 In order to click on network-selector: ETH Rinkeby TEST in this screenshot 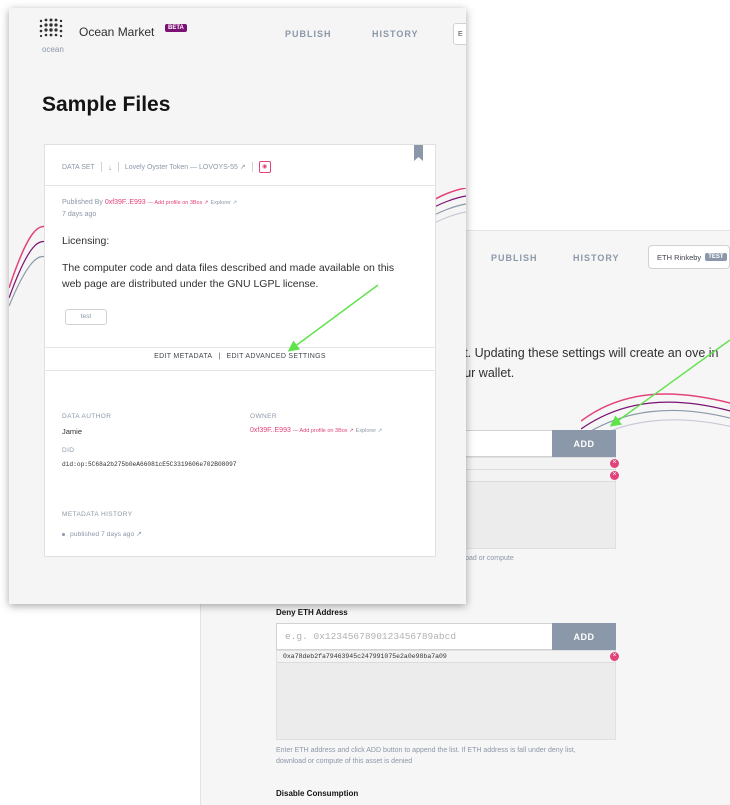, I will do `click(689, 257)`.